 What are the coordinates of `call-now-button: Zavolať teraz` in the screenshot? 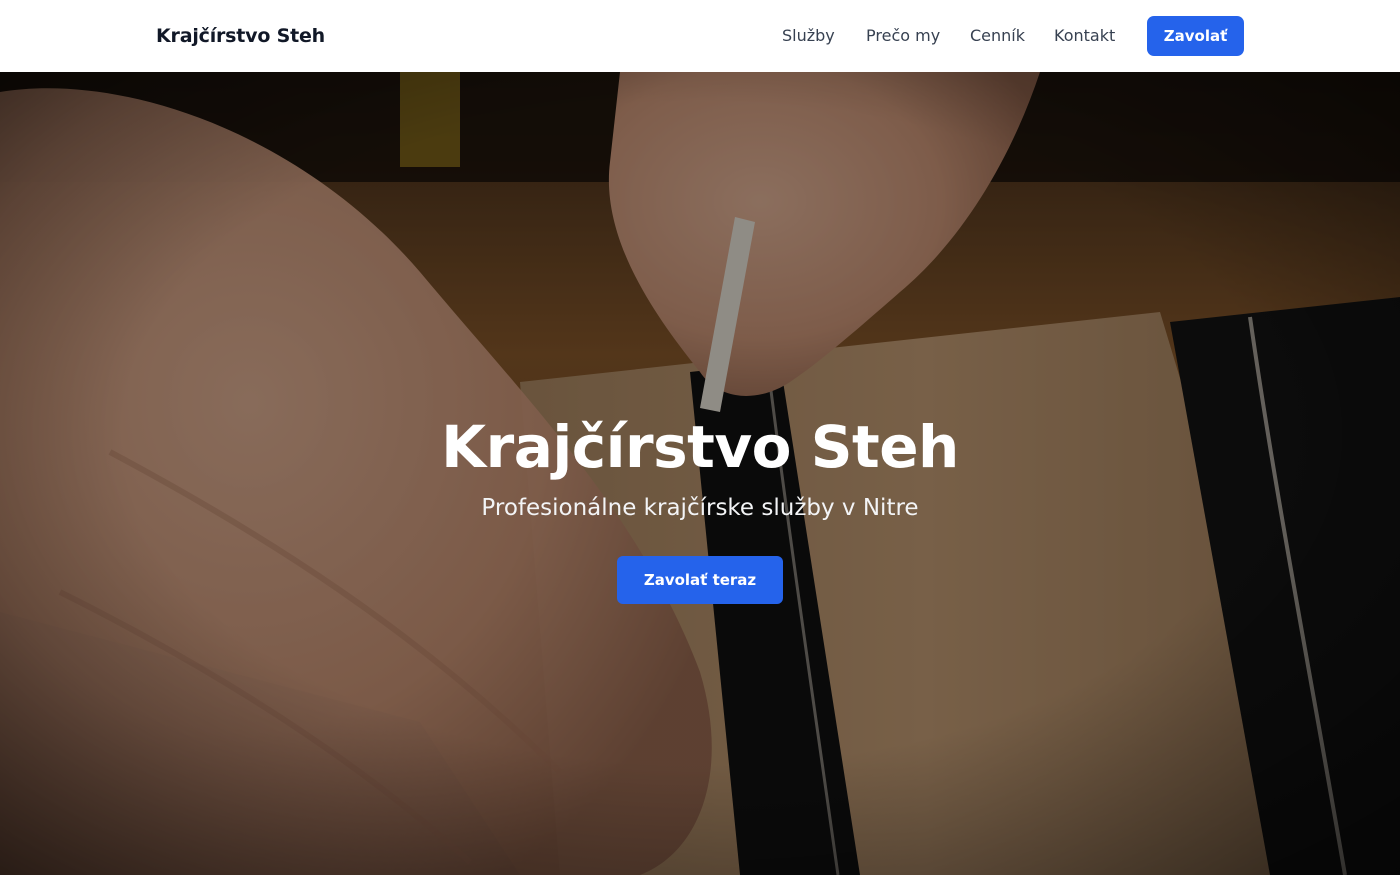 It's located at (700, 580).